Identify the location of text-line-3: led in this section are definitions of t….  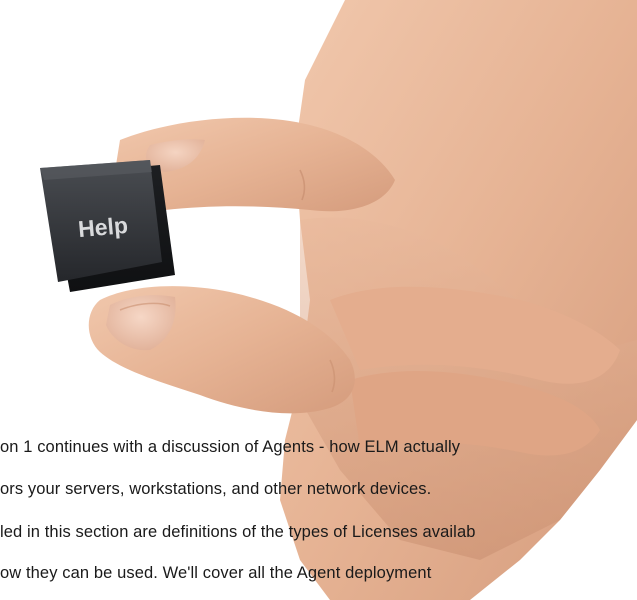
(238, 532).